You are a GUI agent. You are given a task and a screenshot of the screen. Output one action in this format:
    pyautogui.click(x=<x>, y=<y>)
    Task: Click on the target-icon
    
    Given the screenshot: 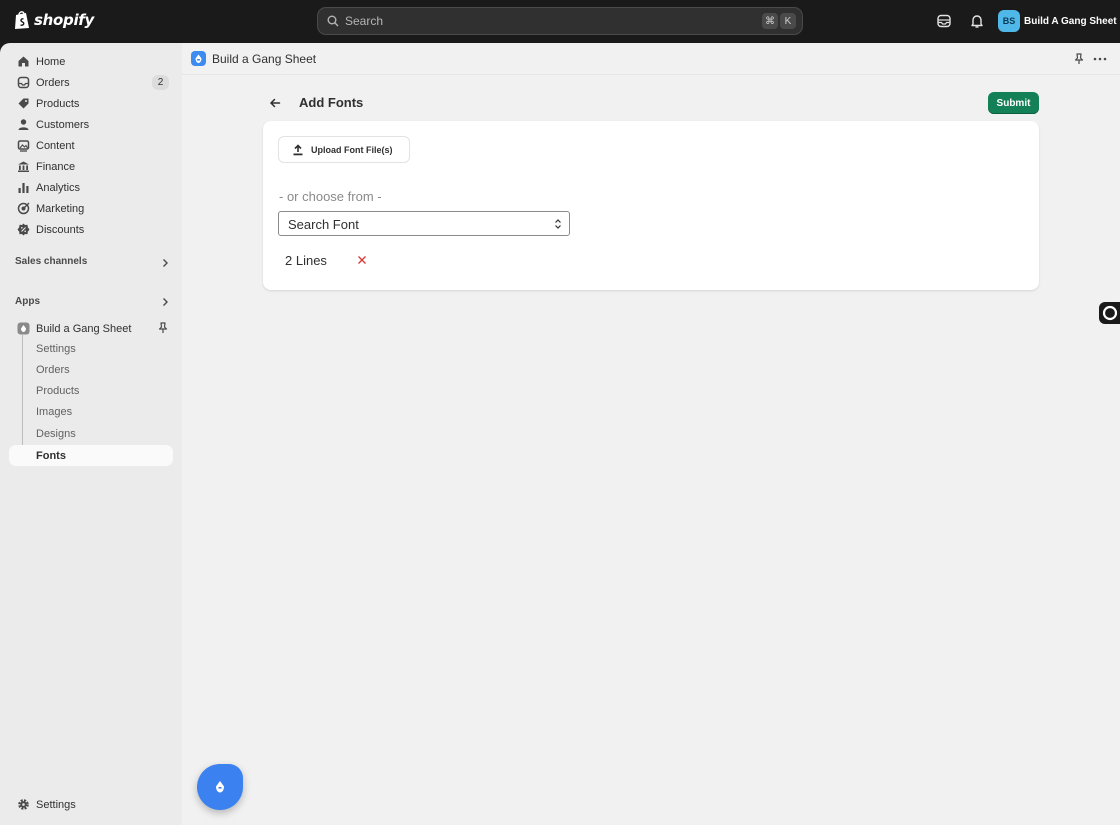 What is the action you would take?
    pyautogui.click(x=23, y=208)
    